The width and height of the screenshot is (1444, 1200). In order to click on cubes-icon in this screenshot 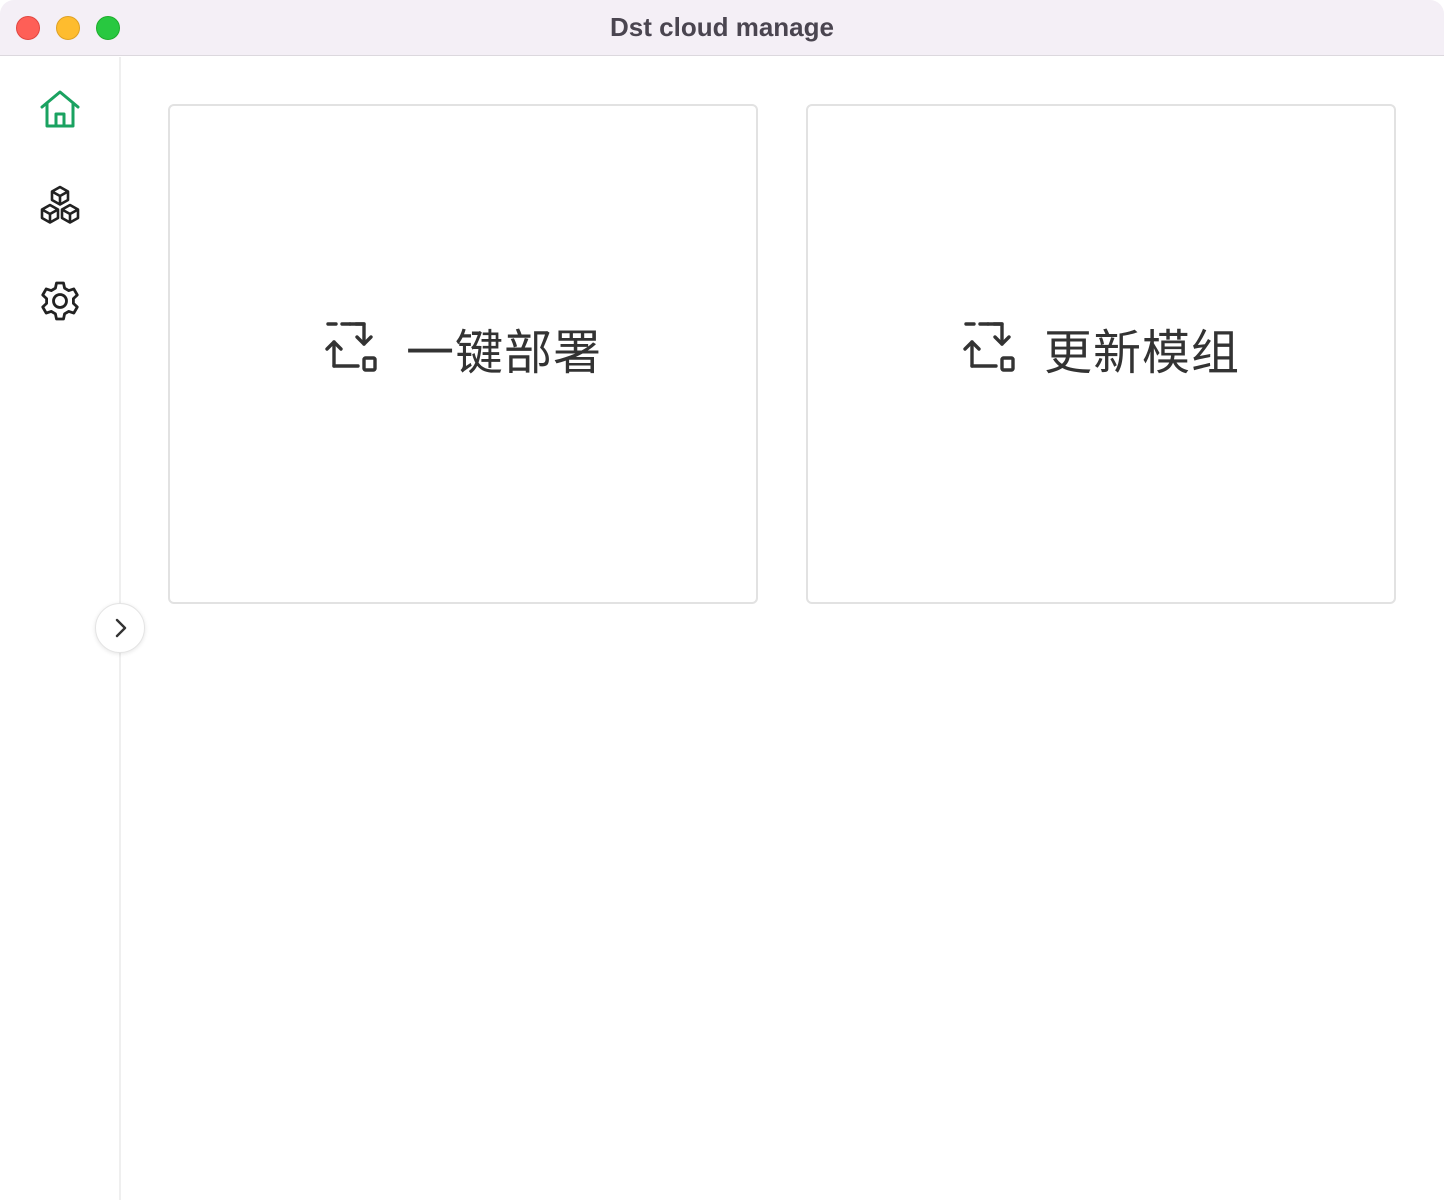, I will do `click(60, 204)`.